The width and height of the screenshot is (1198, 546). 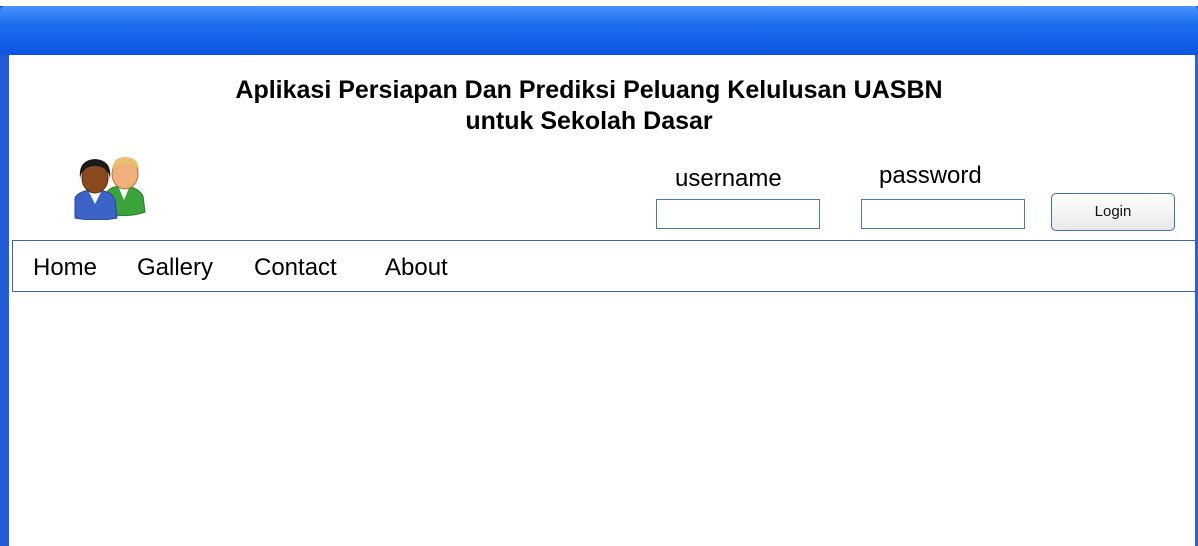 What do you see at coordinates (109, 186) in the screenshot?
I see `users-icon` at bounding box center [109, 186].